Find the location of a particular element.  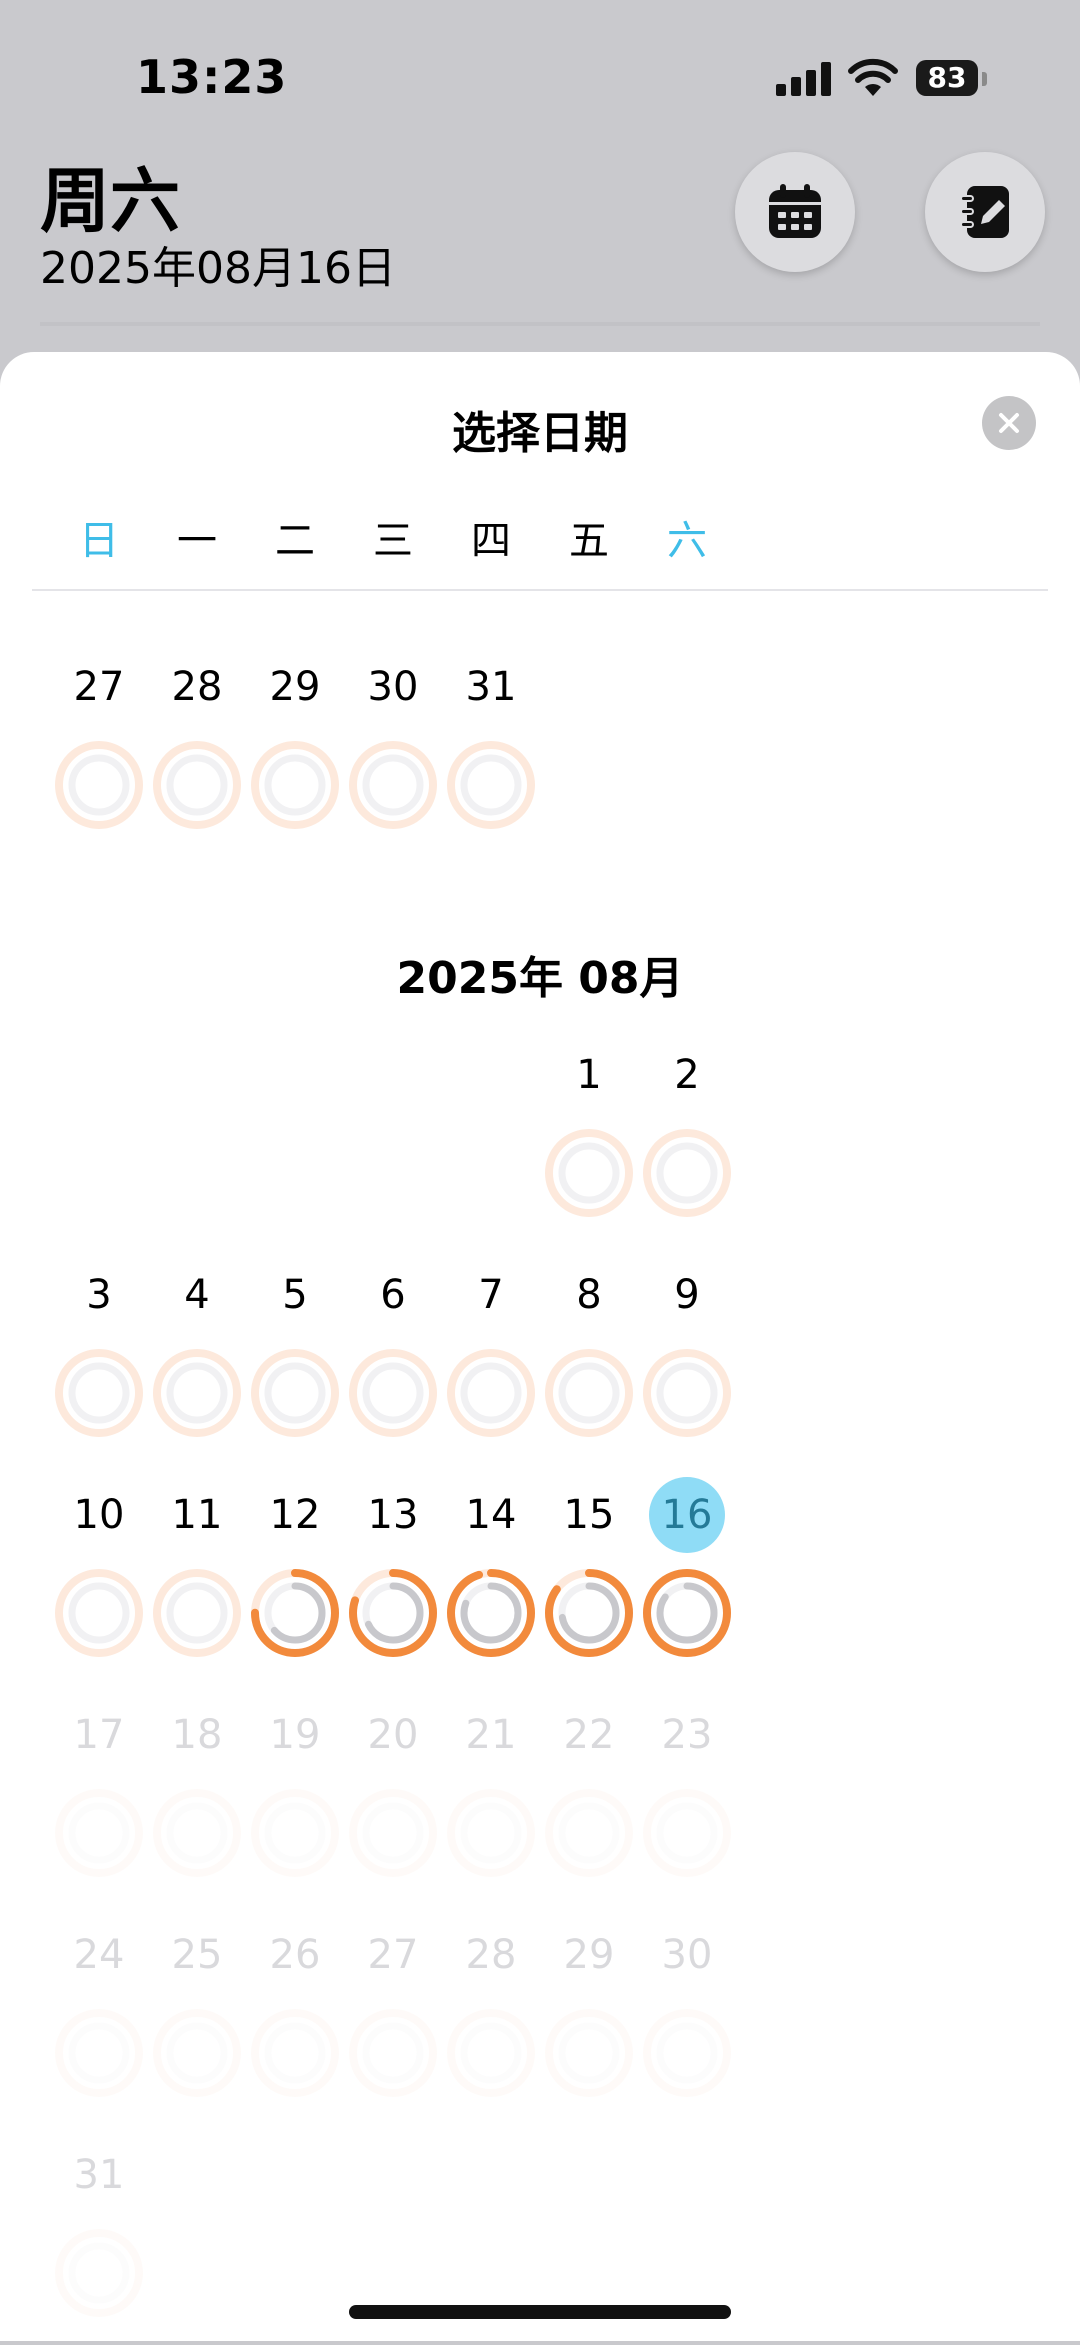

day-number: 28 is located at coordinates (197, 687).